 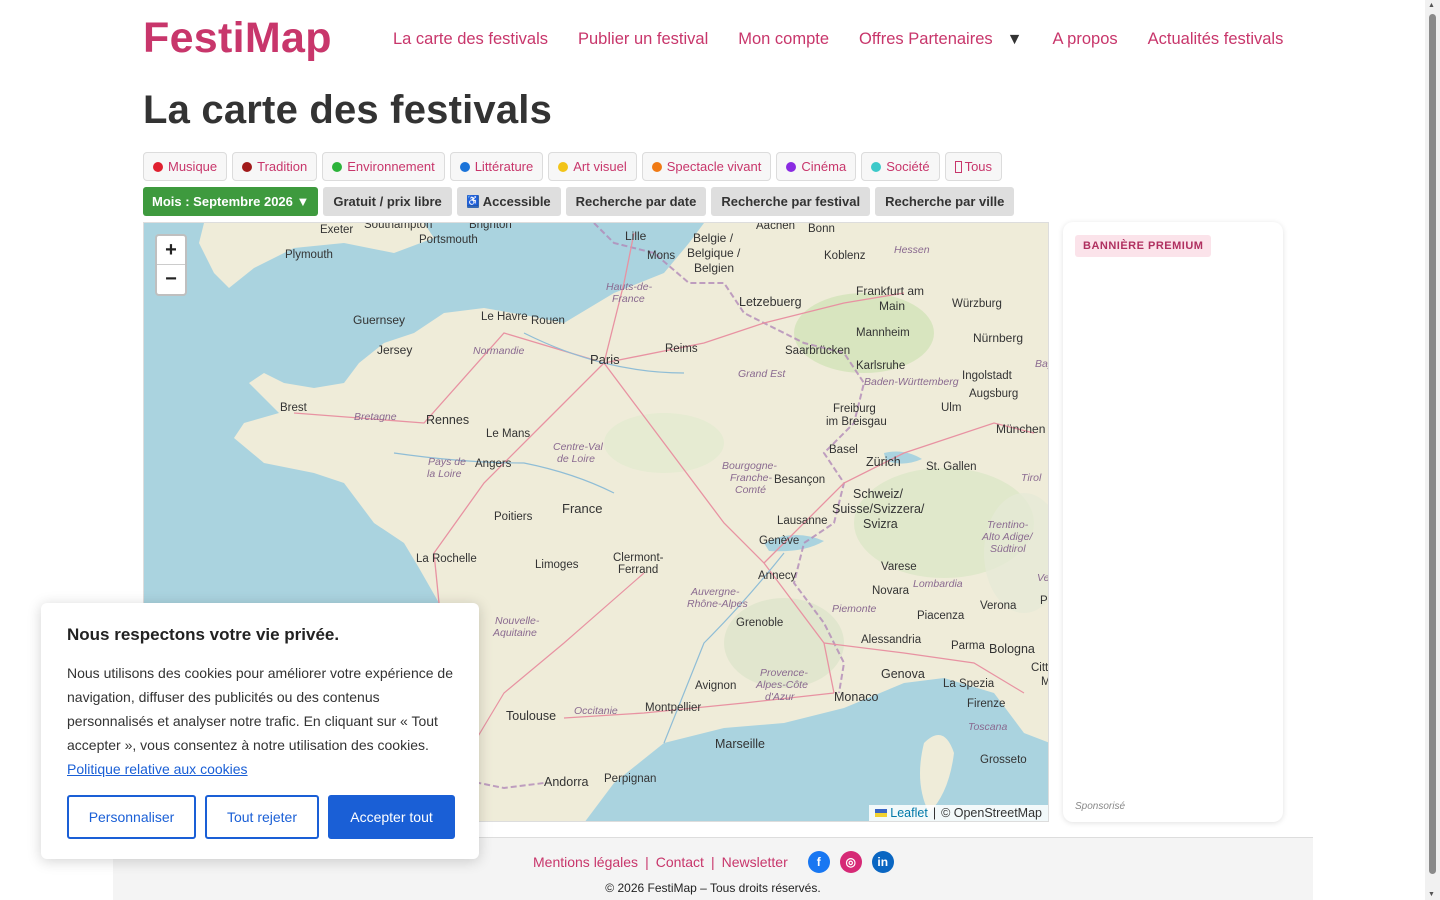 What do you see at coordinates (131, 817) in the screenshot?
I see `customize-button: Personnaliser` at bounding box center [131, 817].